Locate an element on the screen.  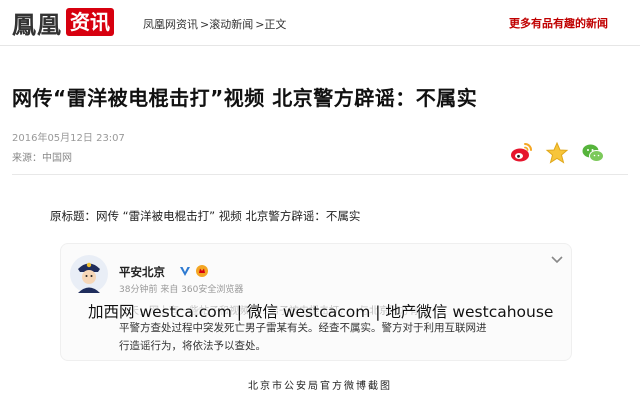
header-divider is located at coordinates (320, 174).